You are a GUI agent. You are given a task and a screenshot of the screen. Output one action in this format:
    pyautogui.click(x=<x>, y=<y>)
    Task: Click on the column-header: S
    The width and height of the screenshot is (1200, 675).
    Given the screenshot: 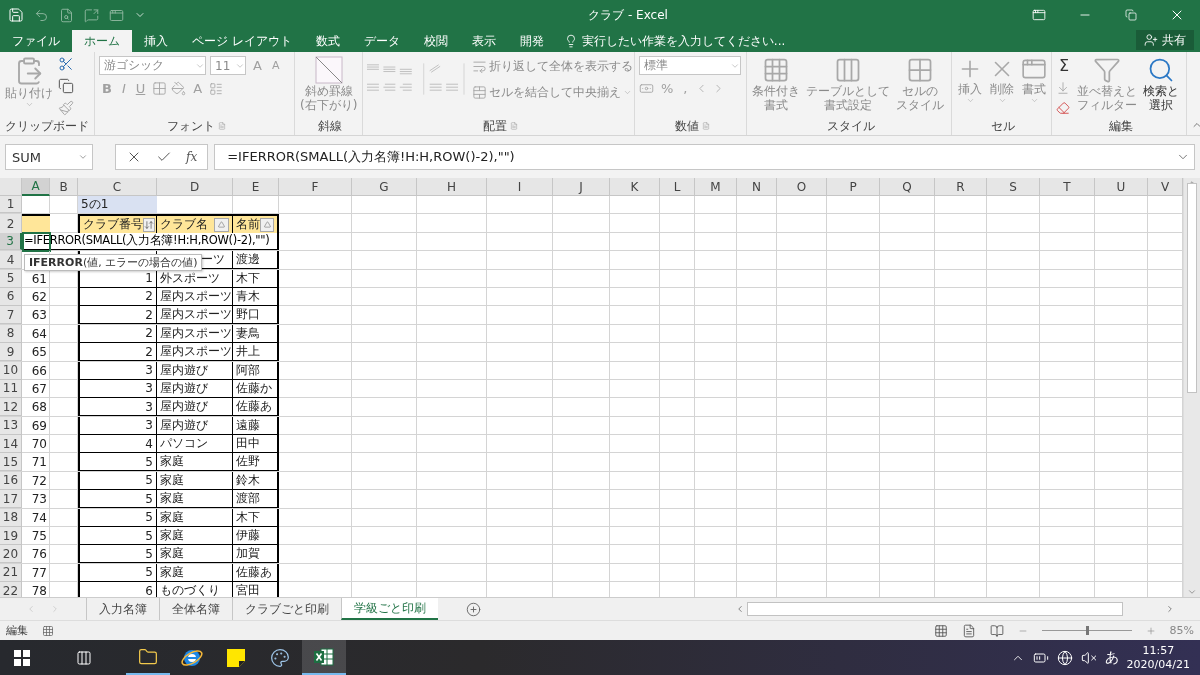 What is the action you would take?
    pyautogui.click(x=1013, y=187)
    